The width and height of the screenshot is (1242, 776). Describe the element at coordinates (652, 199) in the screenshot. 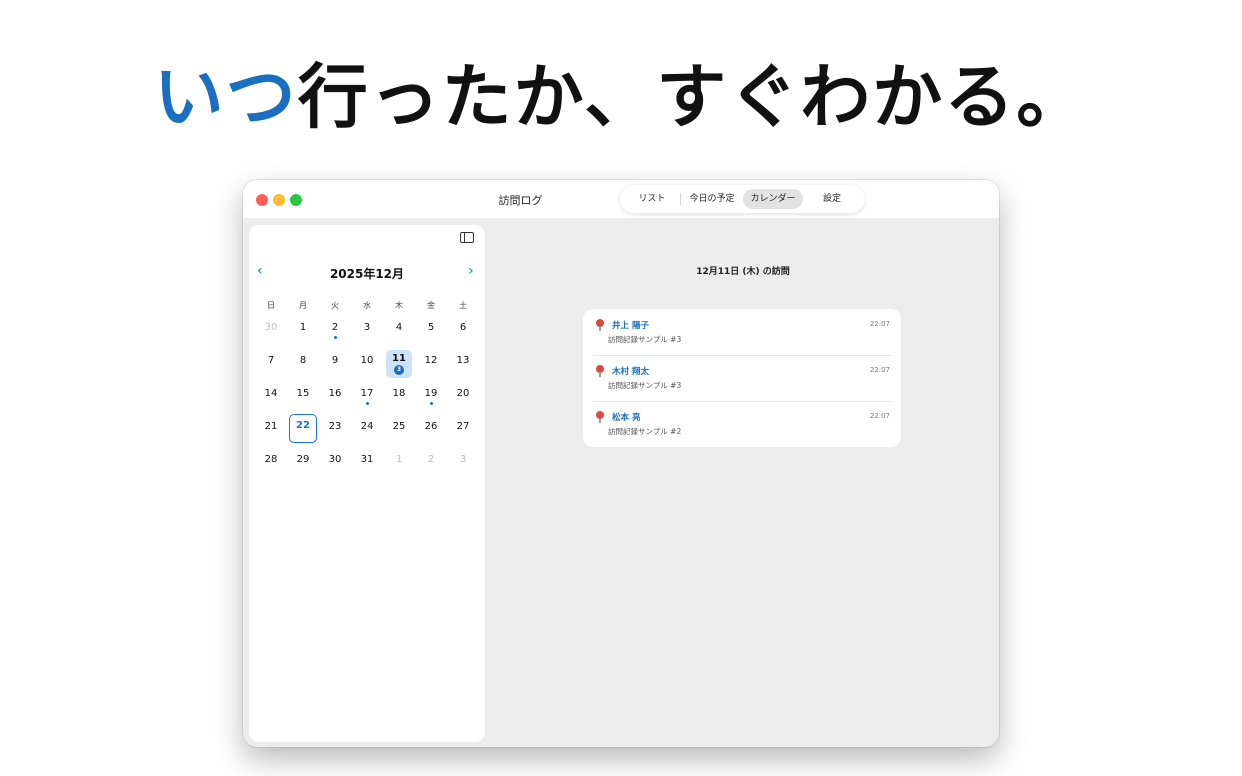

I see `tab-list: リスト` at that location.